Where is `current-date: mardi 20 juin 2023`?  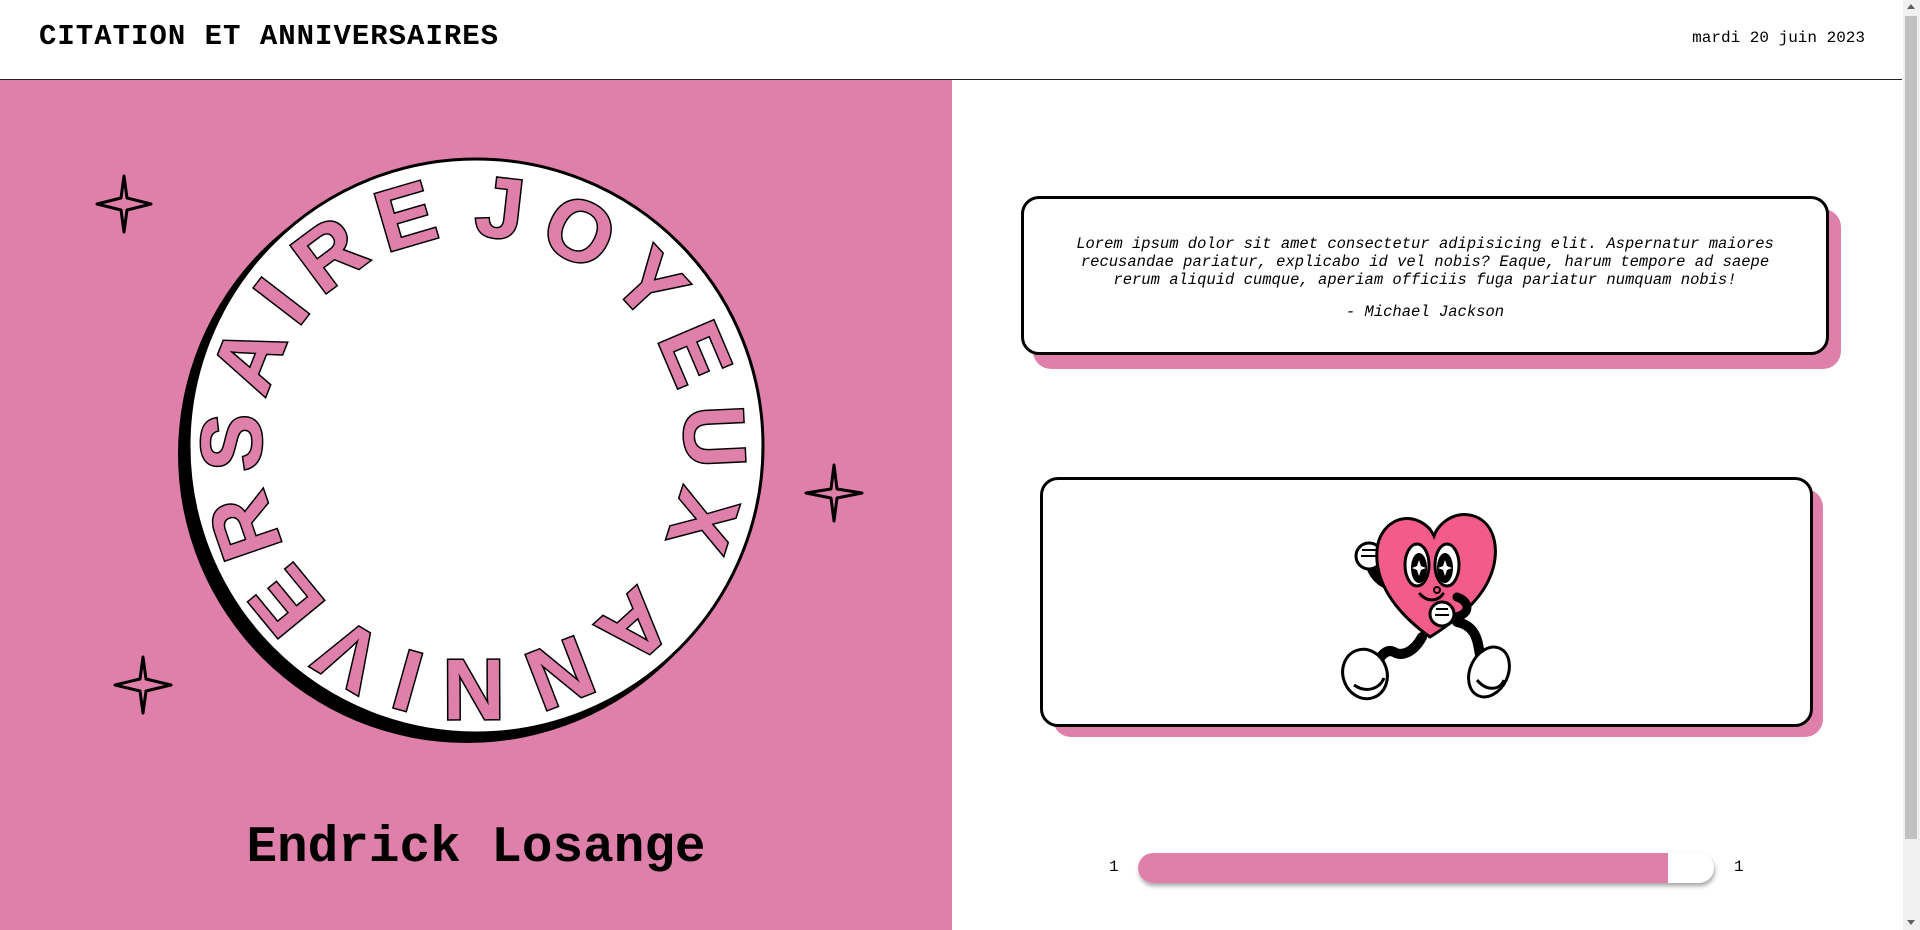 current-date: mardi 20 juin 2023 is located at coordinates (1778, 38).